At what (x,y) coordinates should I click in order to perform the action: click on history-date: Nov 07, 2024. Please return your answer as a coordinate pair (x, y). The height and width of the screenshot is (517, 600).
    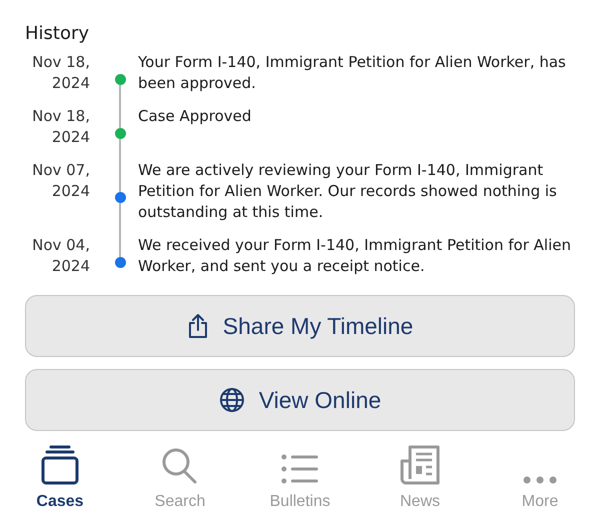
    Looking at the image, I should click on (60, 181).